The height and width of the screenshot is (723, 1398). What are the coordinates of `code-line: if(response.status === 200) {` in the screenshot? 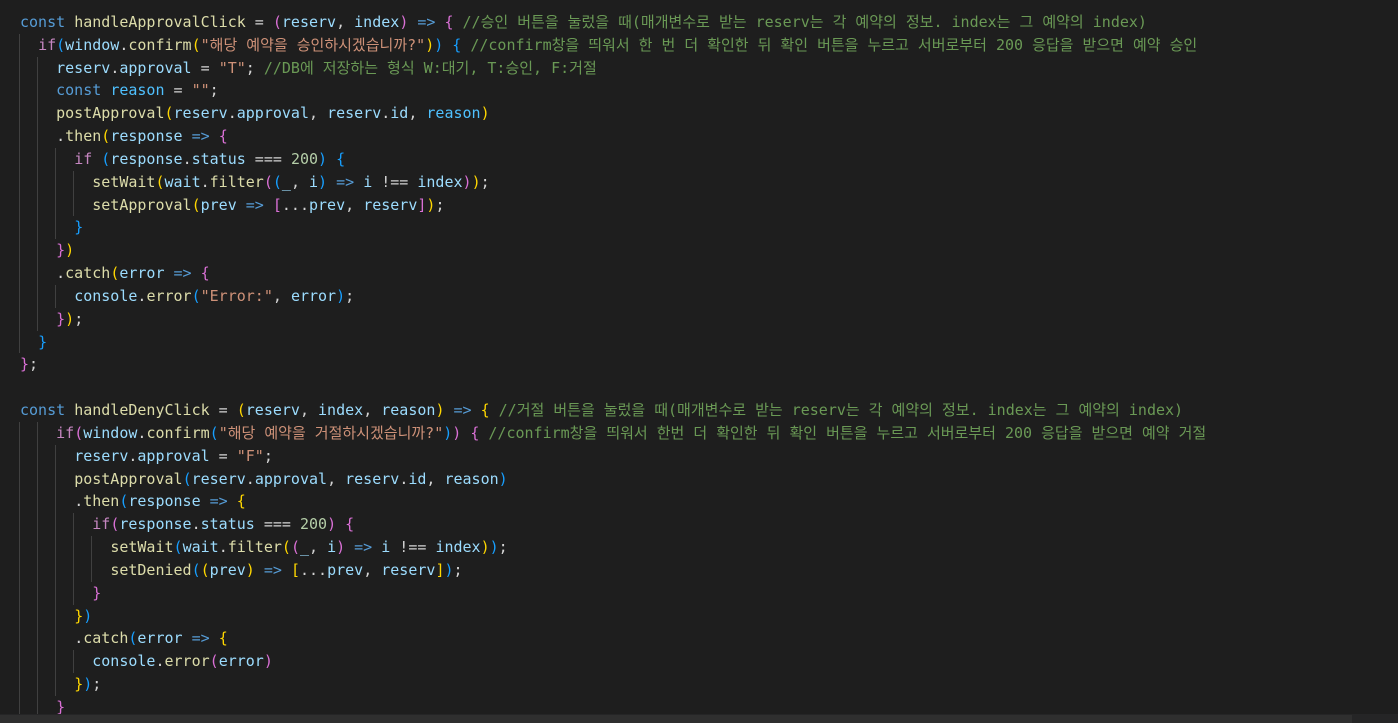 It's located at (701, 525).